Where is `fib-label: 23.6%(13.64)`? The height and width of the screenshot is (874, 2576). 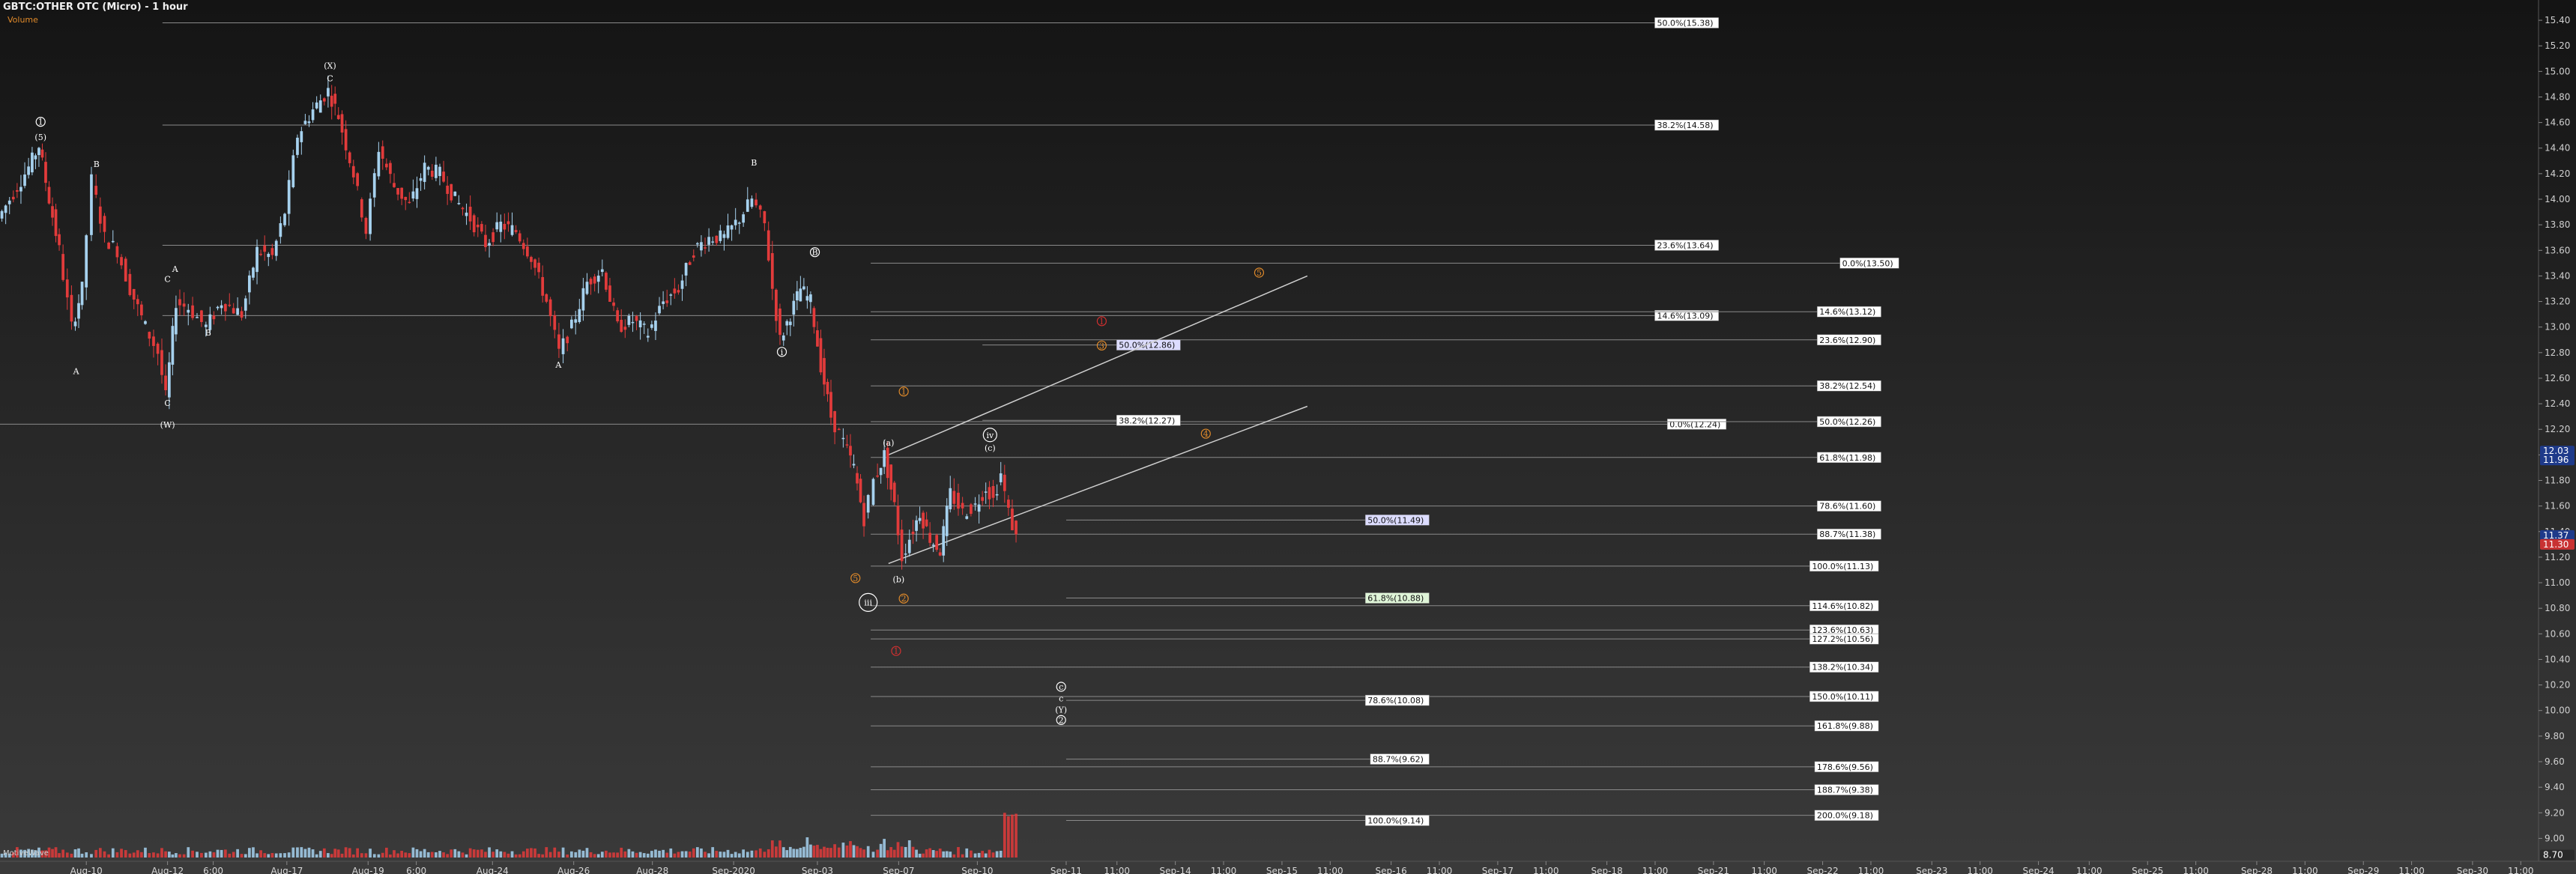 fib-label: 23.6%(13.64) is located at coordinates (1685, 245).